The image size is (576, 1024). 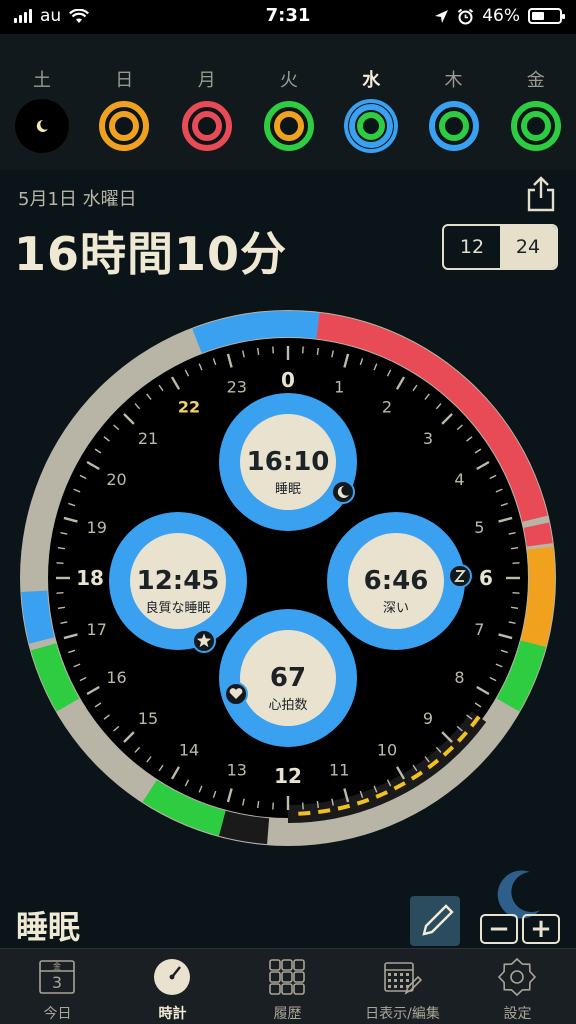 I want to click on edit-button, so click(x=435, y=921).